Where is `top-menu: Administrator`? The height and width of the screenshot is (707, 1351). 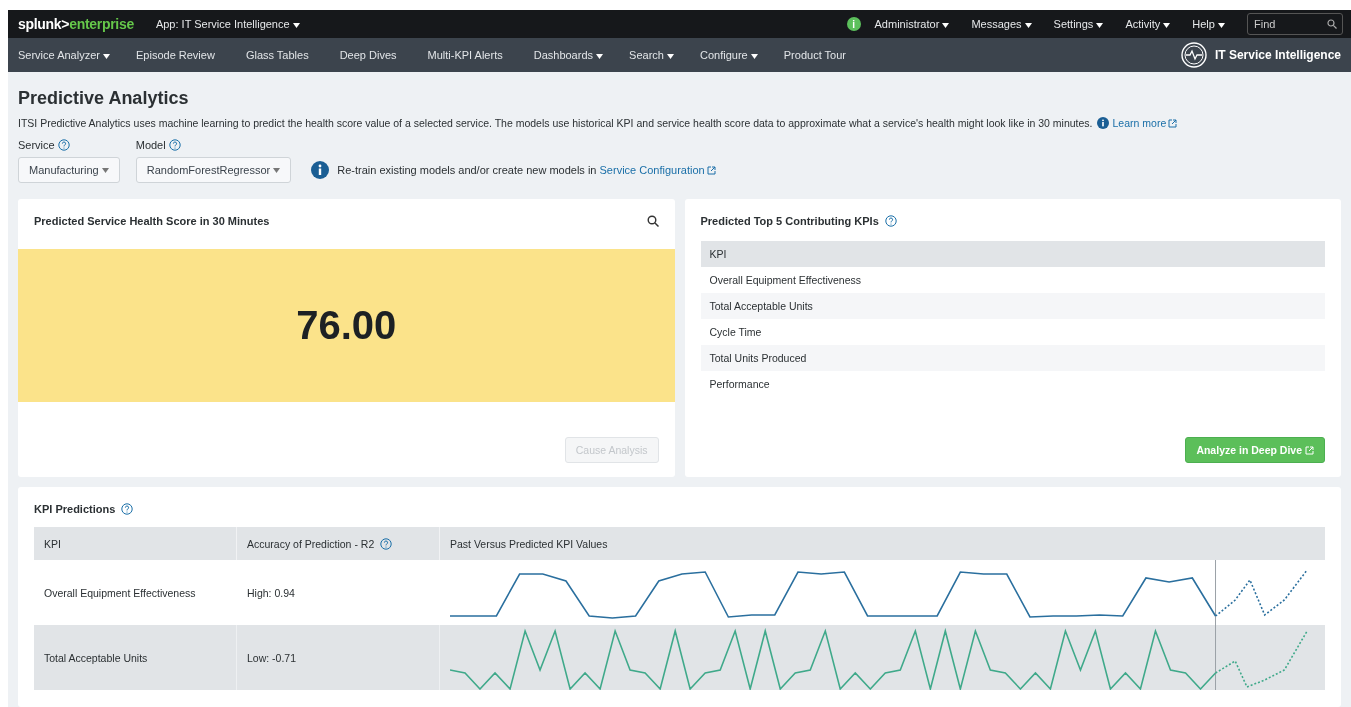
top-menu: Administrator is located at coordinates (912, 24).